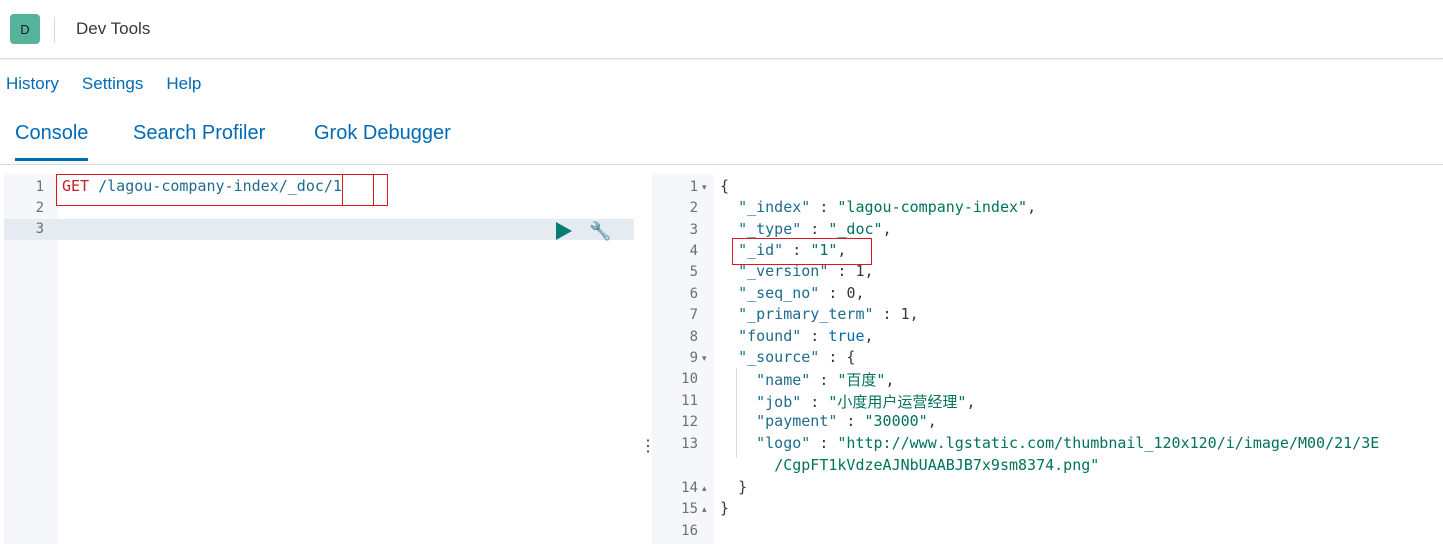 The image size is (1443, 544). What do you see at coordinates (689, 401) in the screenshot?
I see `line-number: 11` at bounding box center [689, 401].